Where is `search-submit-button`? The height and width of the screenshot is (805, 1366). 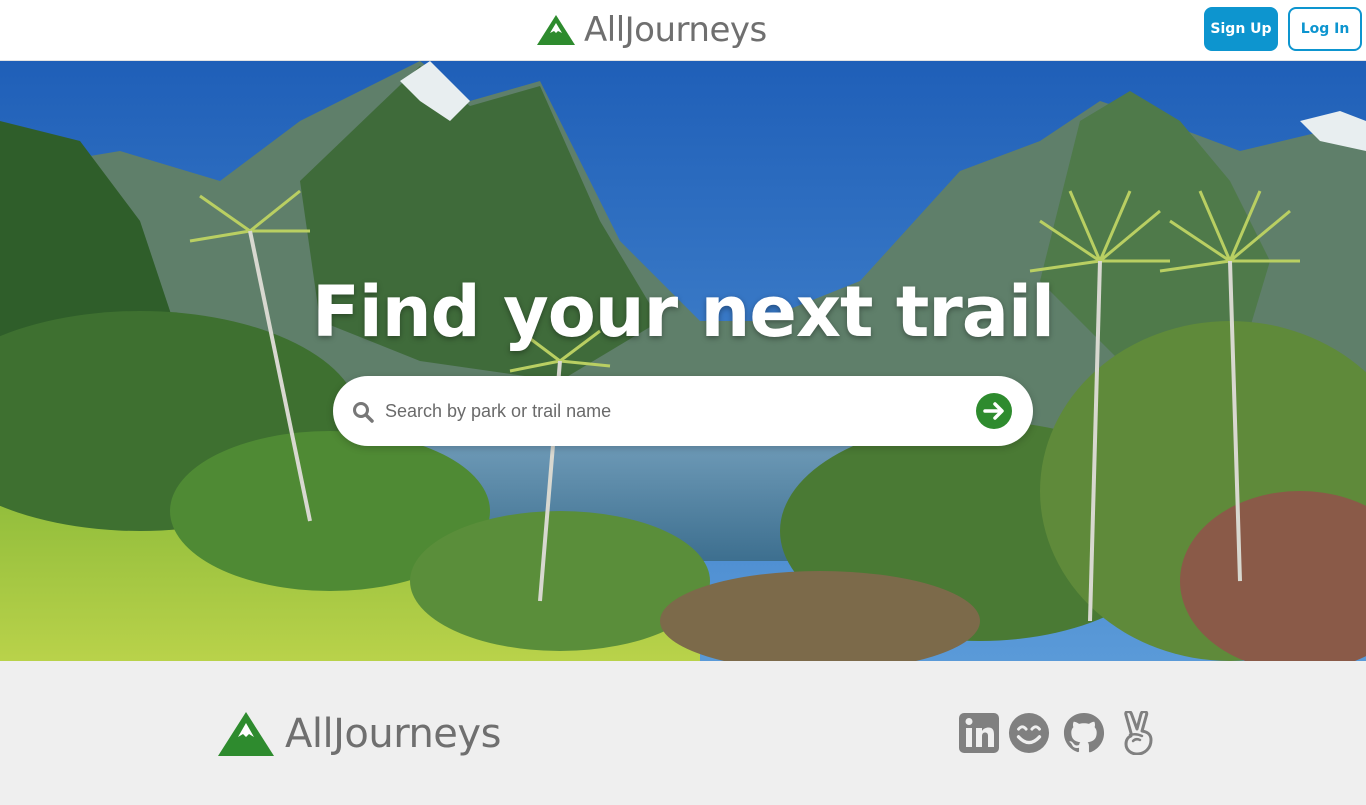 search-submit-button is located at coordinates (994, 411).